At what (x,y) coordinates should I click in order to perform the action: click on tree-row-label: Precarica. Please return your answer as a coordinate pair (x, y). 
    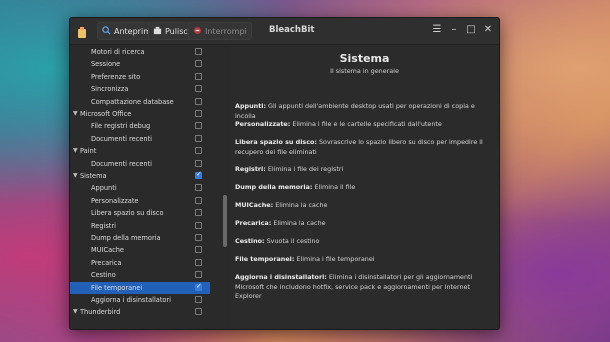
    Looking at the image, I should click on (106, 262).